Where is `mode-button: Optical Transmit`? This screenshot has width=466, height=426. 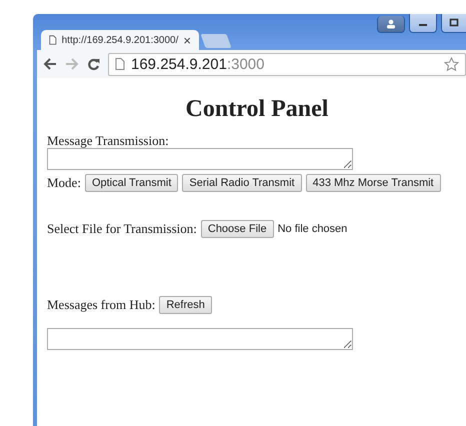 mode-button: Optical Transmit is located at coordinates (131, 183).